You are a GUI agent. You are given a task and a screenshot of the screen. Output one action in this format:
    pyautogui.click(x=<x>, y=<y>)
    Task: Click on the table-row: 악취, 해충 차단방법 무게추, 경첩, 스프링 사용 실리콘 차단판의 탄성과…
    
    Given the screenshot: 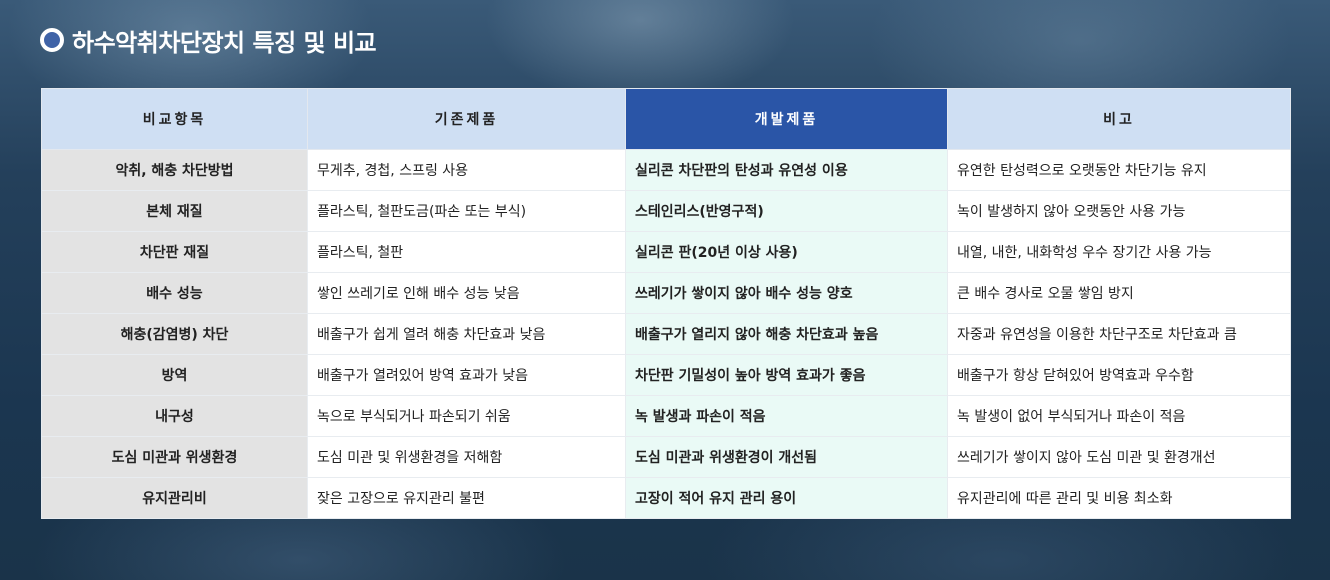 What is the action you would take?
    pyautogui.click(x=666, y=170)
    